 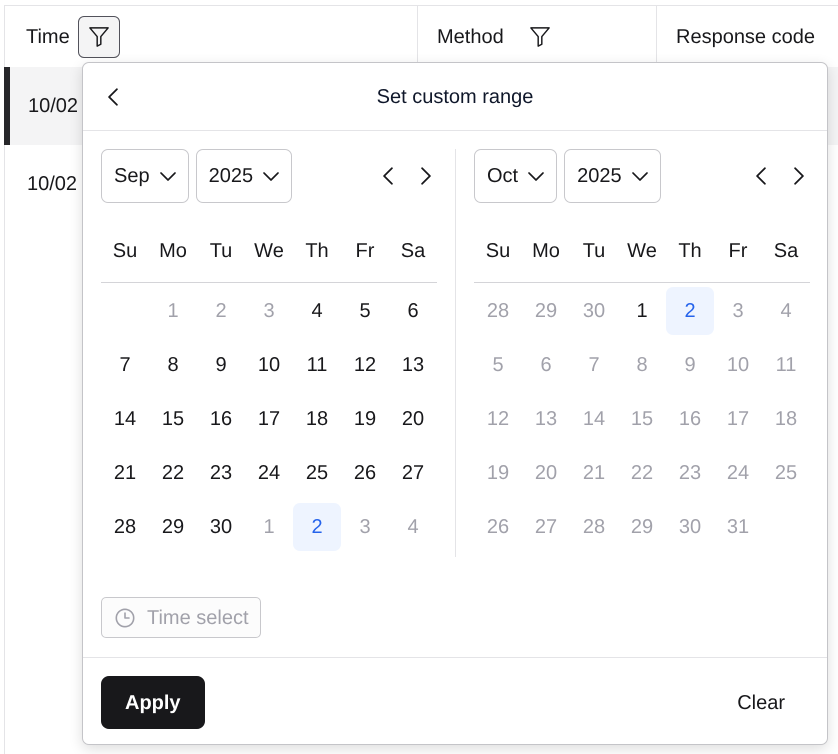 I want to click on weekday-label: Fr, so click(x=738, y=251).